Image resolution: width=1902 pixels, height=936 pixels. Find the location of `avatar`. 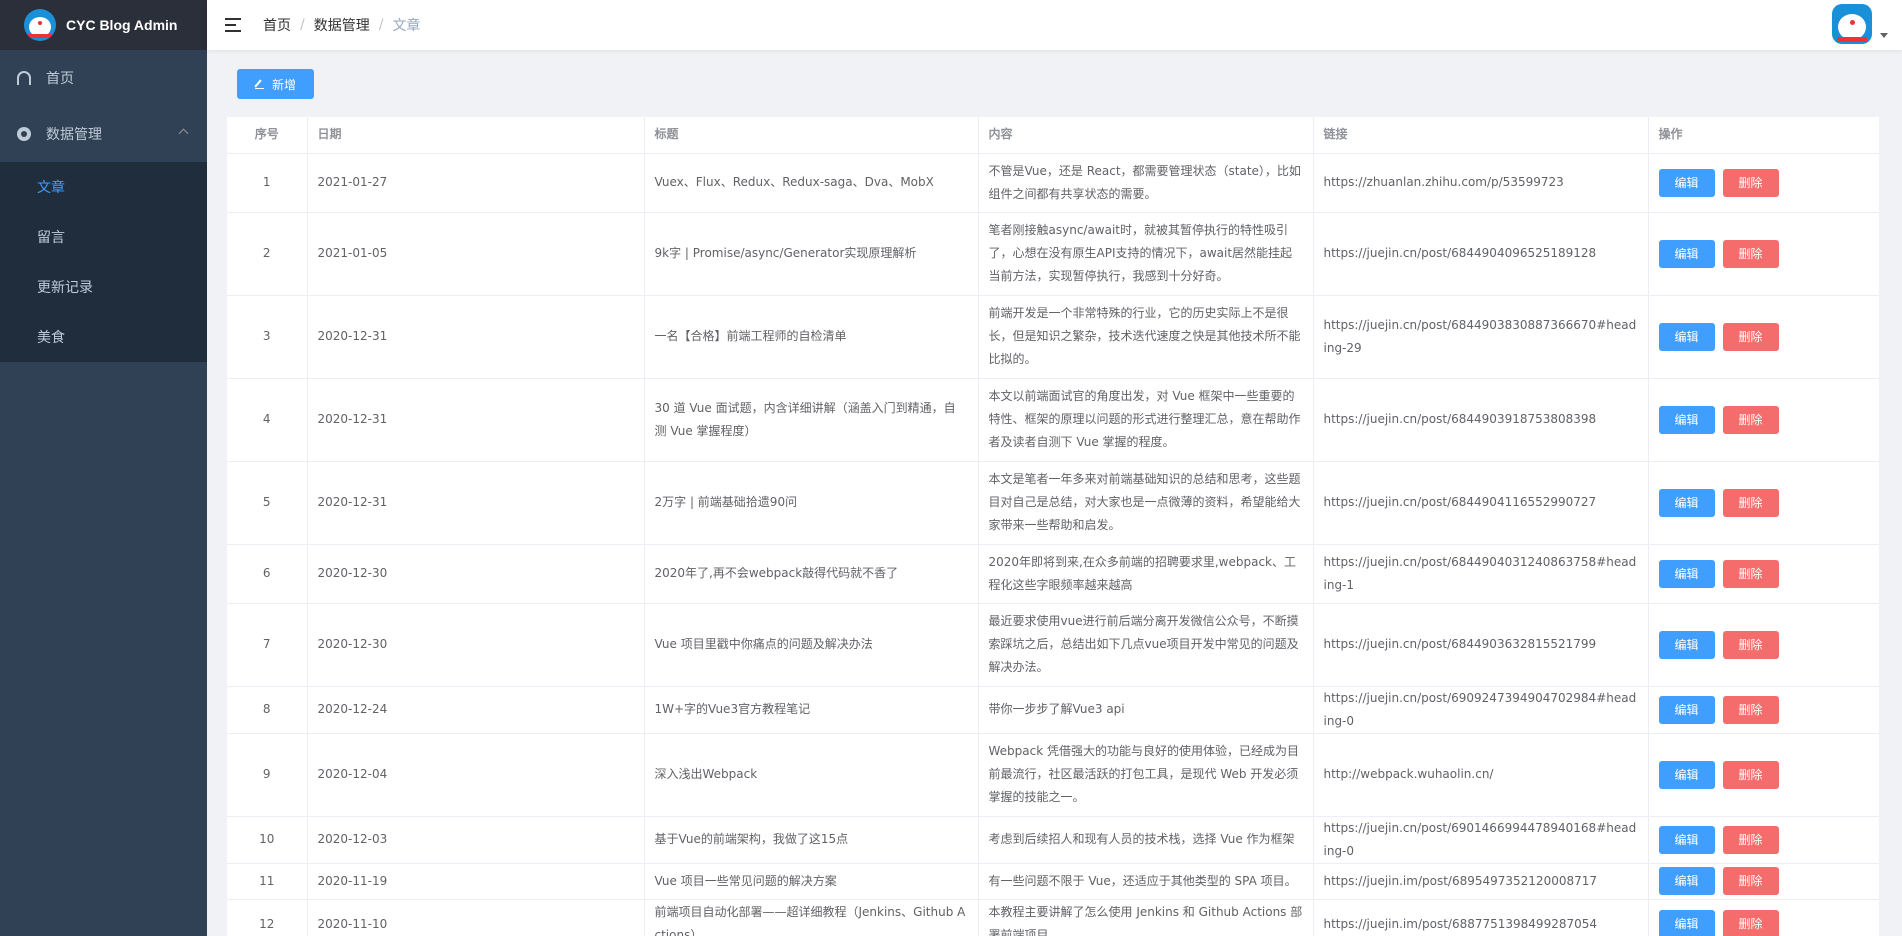

avatar is located at coordinates (1852, 24).